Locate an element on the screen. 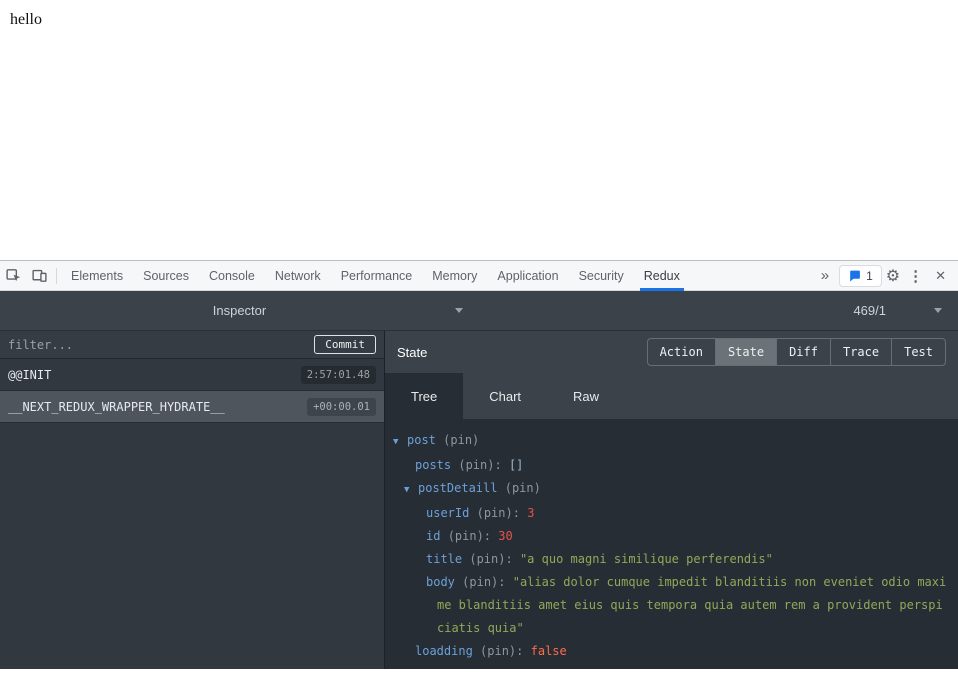  state-mode-button: State is located at coordinates (746, 352).